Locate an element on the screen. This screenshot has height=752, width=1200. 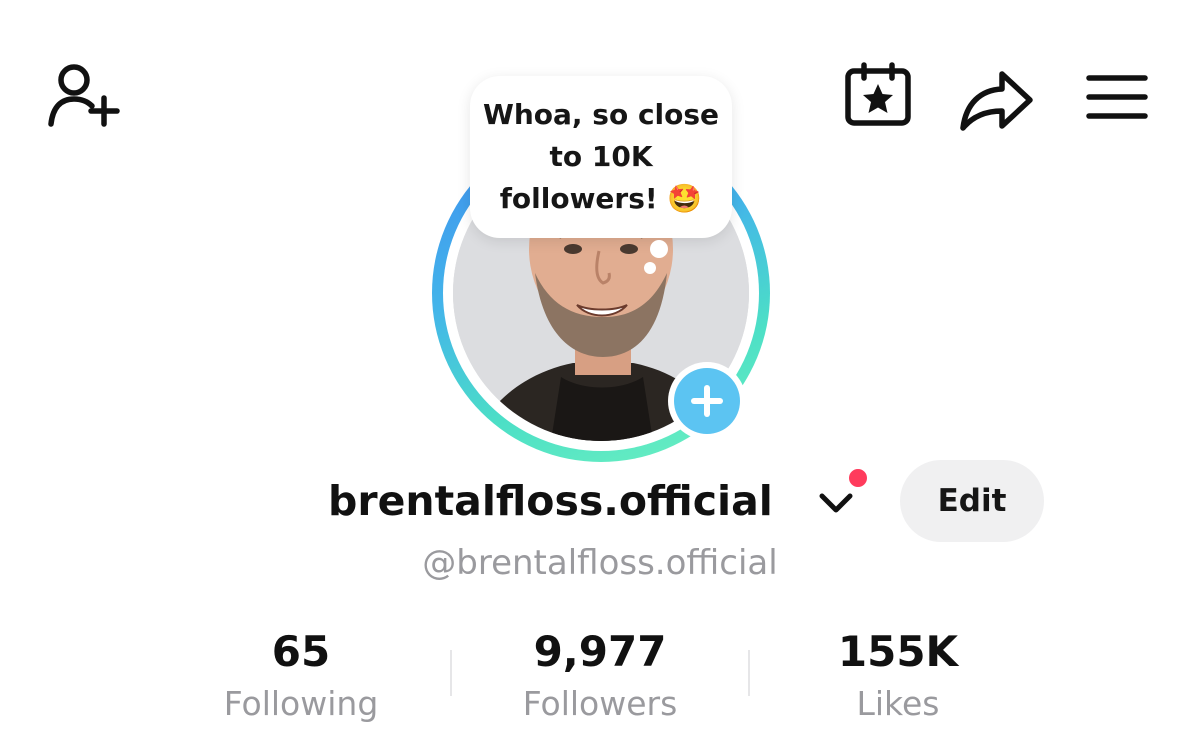
stat-value: 9,977 is located at coordinates (600, 651).